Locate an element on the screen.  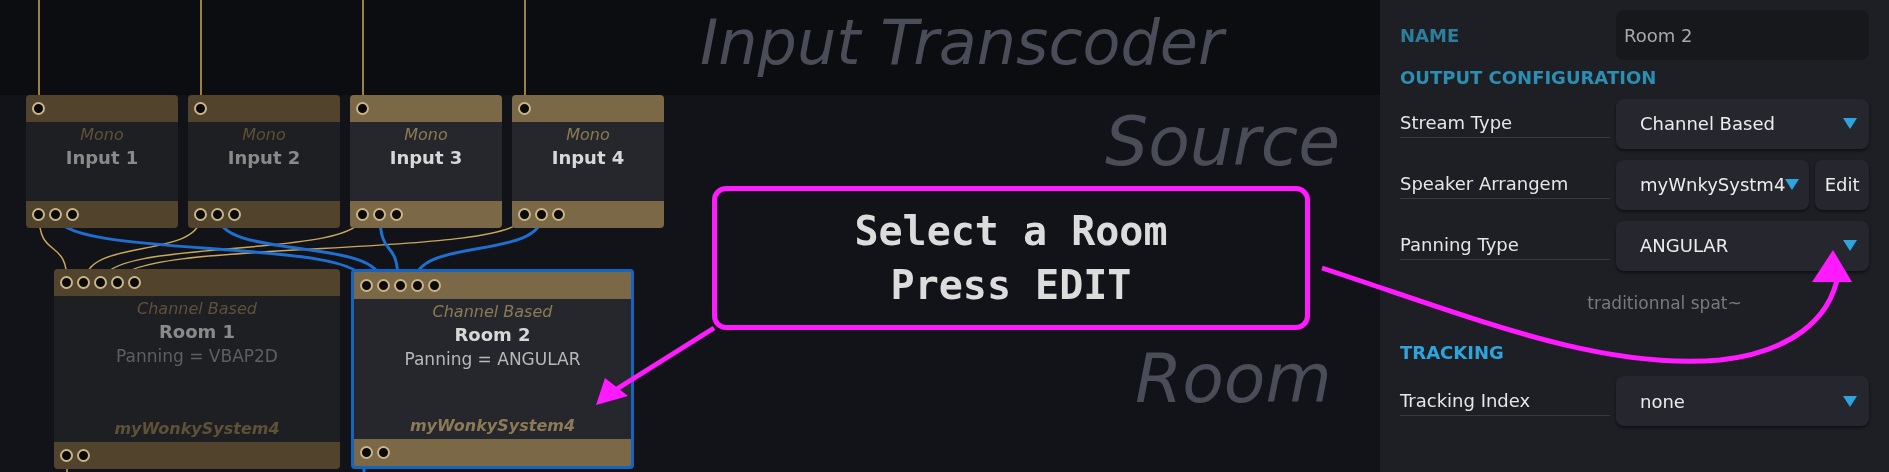
room-node: Channel Based Room 2 Panning = ANGULAR myWonkySystem4 is located at coordinates (492, 369).